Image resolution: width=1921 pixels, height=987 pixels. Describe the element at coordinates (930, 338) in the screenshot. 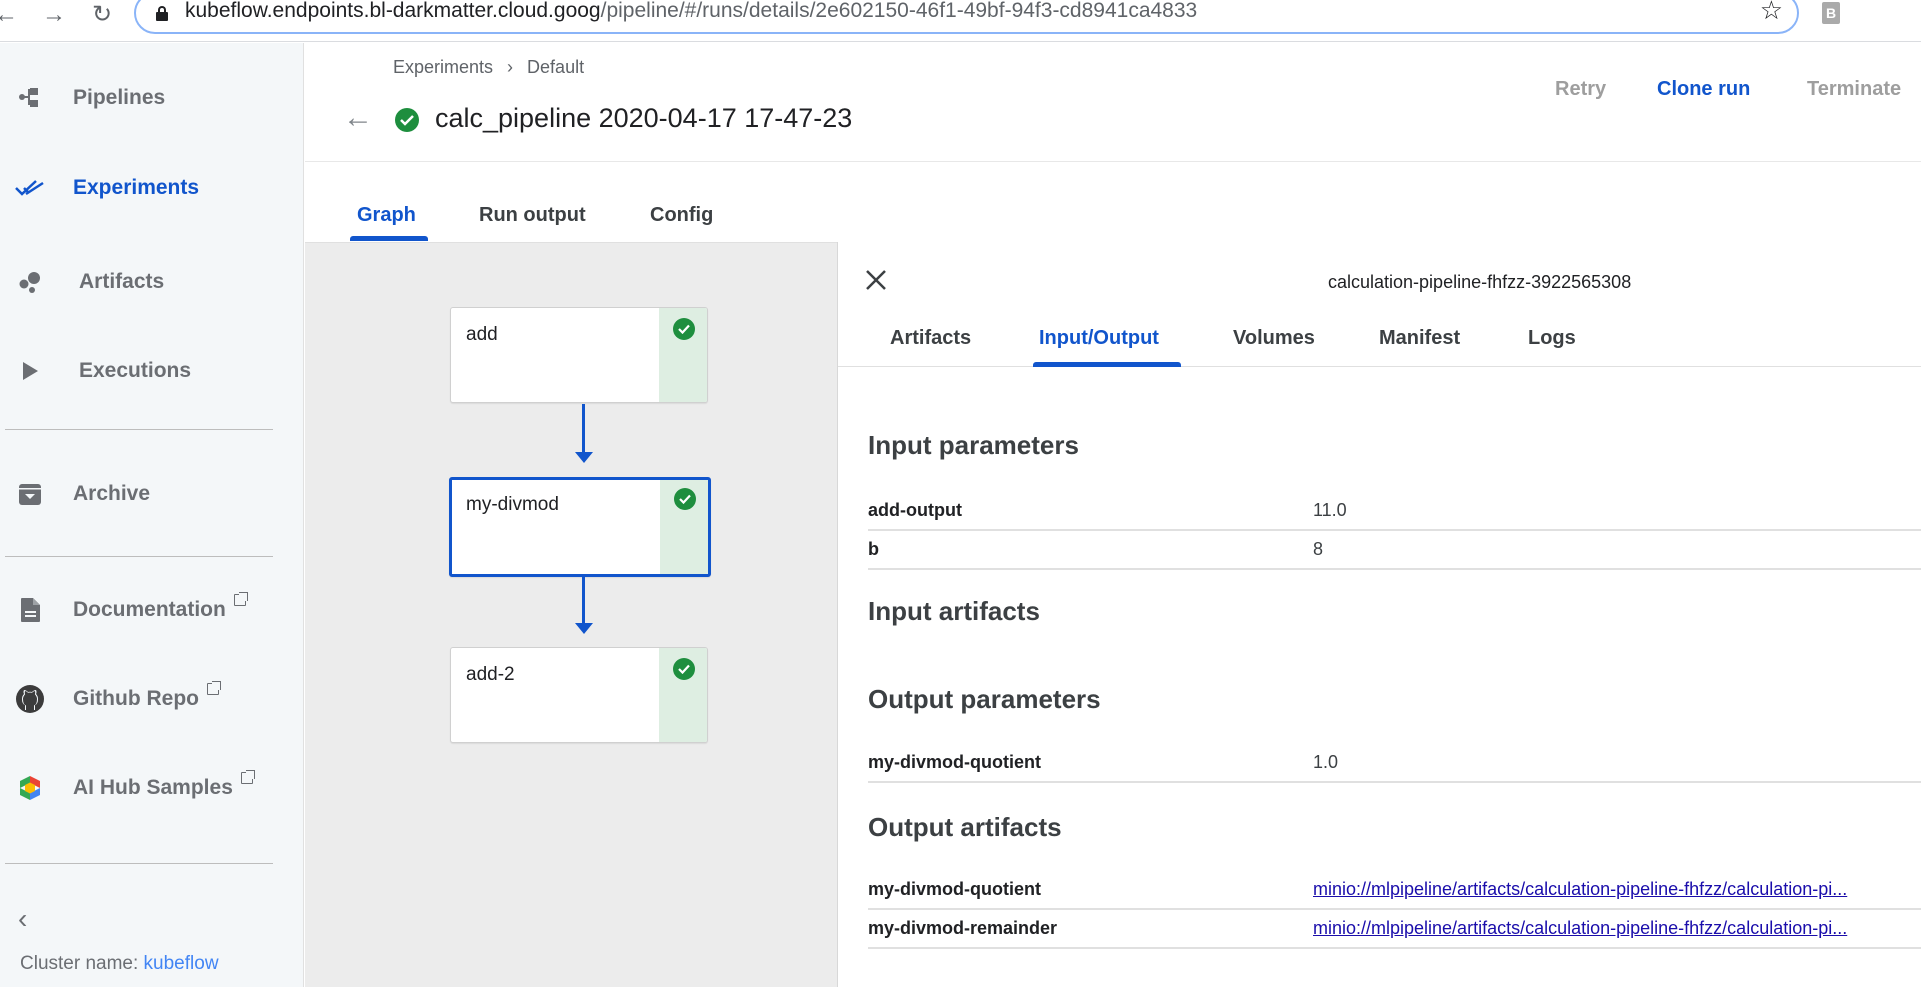

I see `tab-artifacts: Artifacts` at that location.